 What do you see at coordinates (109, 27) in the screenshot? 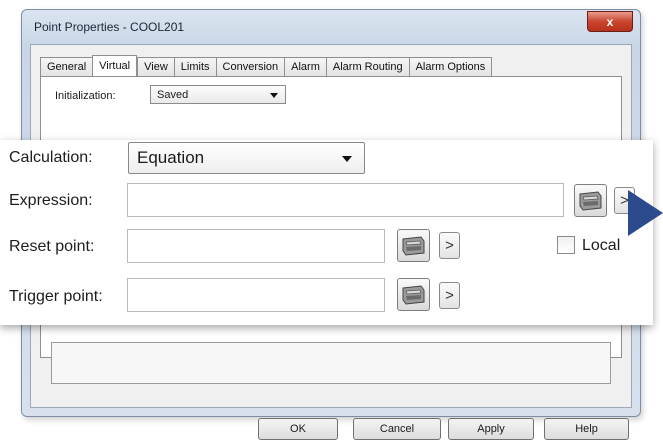
I see `window-title: Point Properties - COOL201` at bounding box center [109, 27].